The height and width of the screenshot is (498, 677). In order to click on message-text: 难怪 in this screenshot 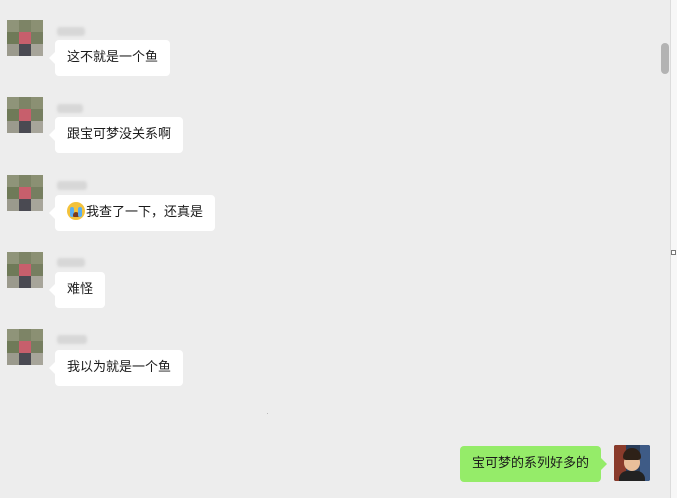, I will do `click(80, 289)`.